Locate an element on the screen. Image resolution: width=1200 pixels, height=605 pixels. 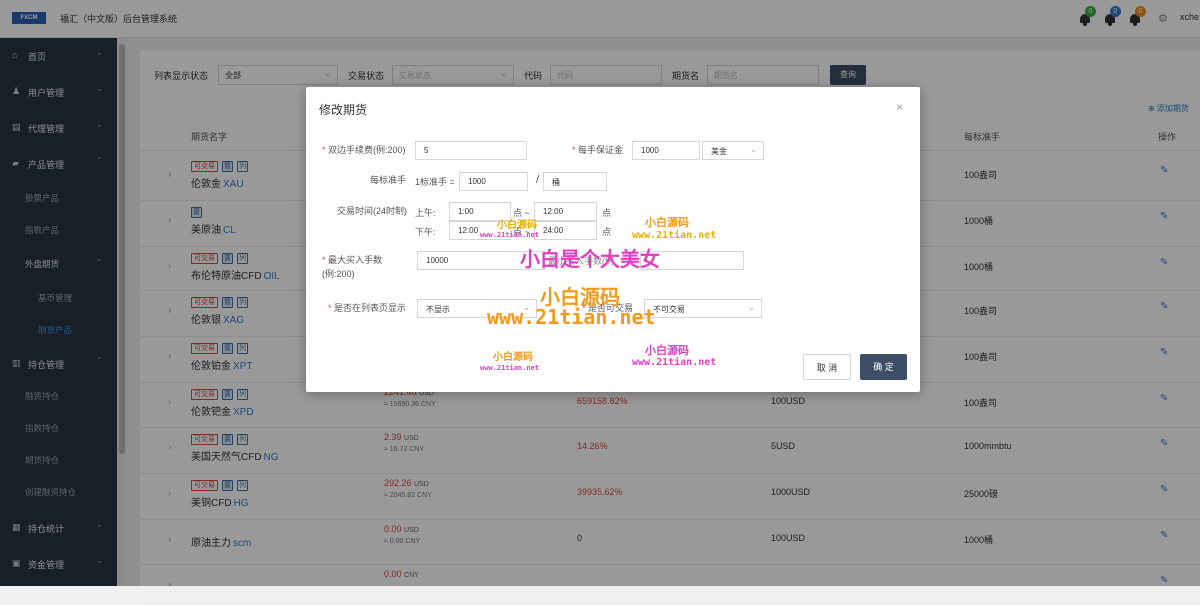
trading-time-label: 交易时间(24时制) is located at coordinates (372, 211).